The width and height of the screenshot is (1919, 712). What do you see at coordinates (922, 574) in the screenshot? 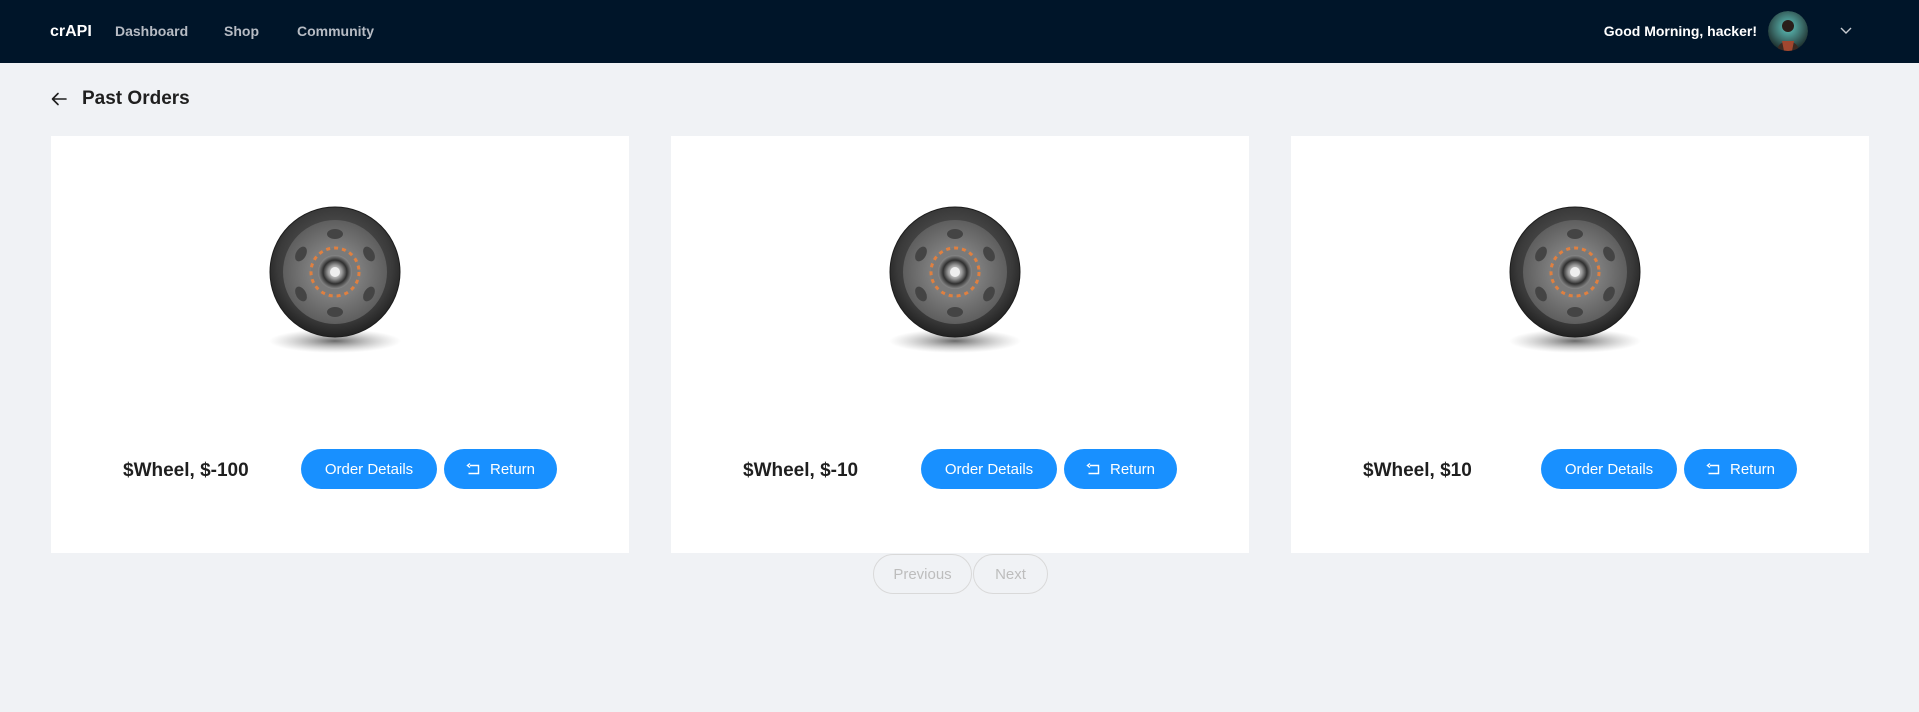
I see `previous-button: Previous` at bounding box center [922, 574].